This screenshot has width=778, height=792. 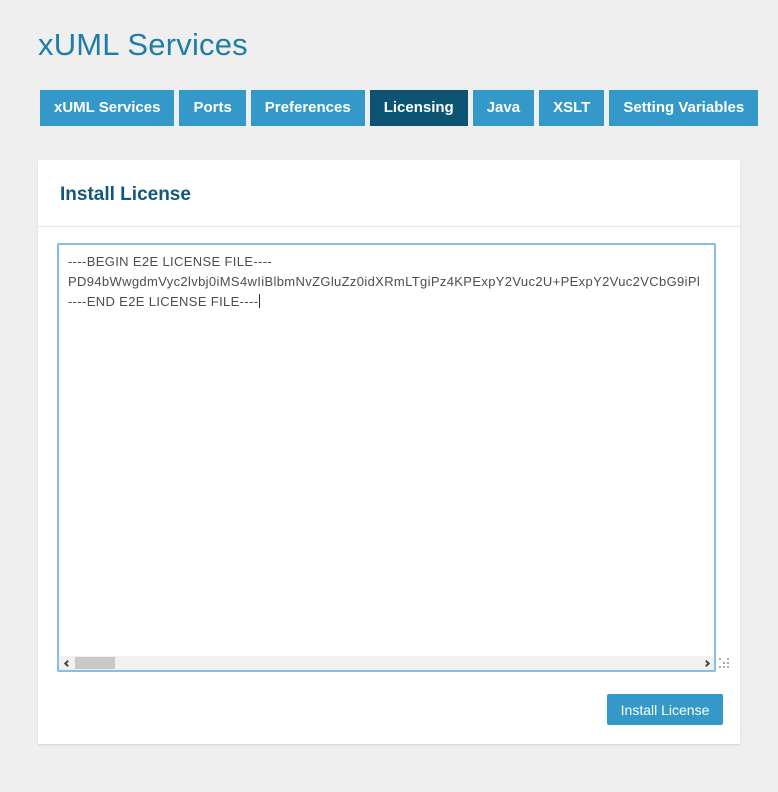 I want to click on tab-licensing: Licensing, so click(x=418, y=108).